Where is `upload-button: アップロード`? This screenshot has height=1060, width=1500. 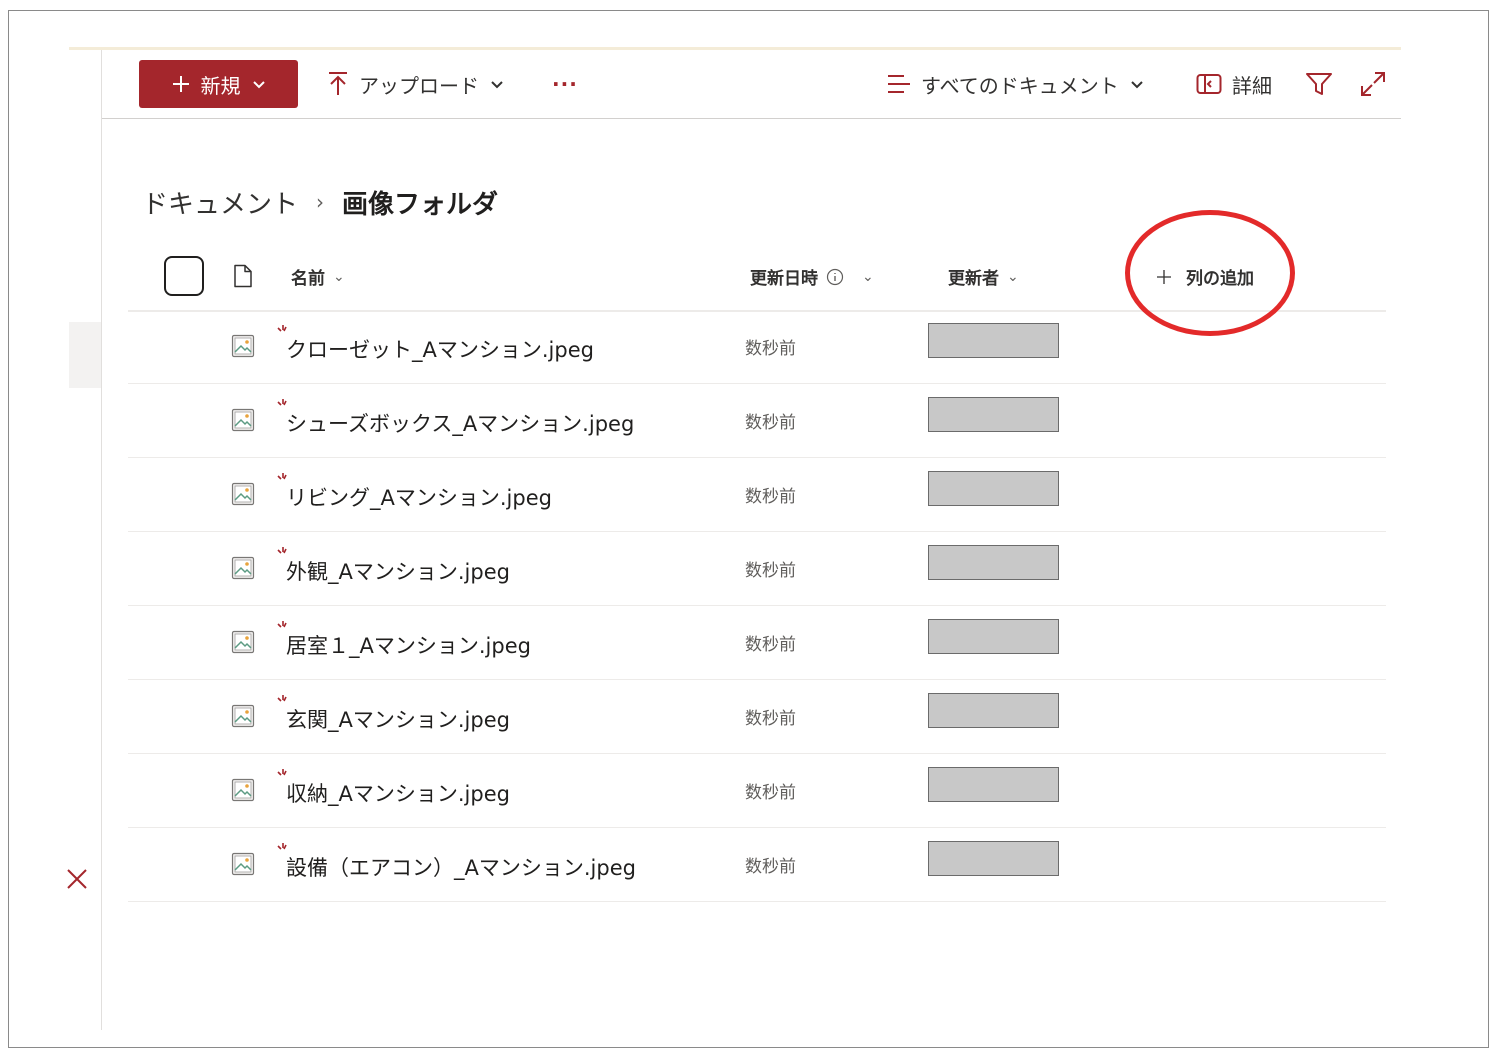 upload-button: アップロード is located at coordinates (416, 84).